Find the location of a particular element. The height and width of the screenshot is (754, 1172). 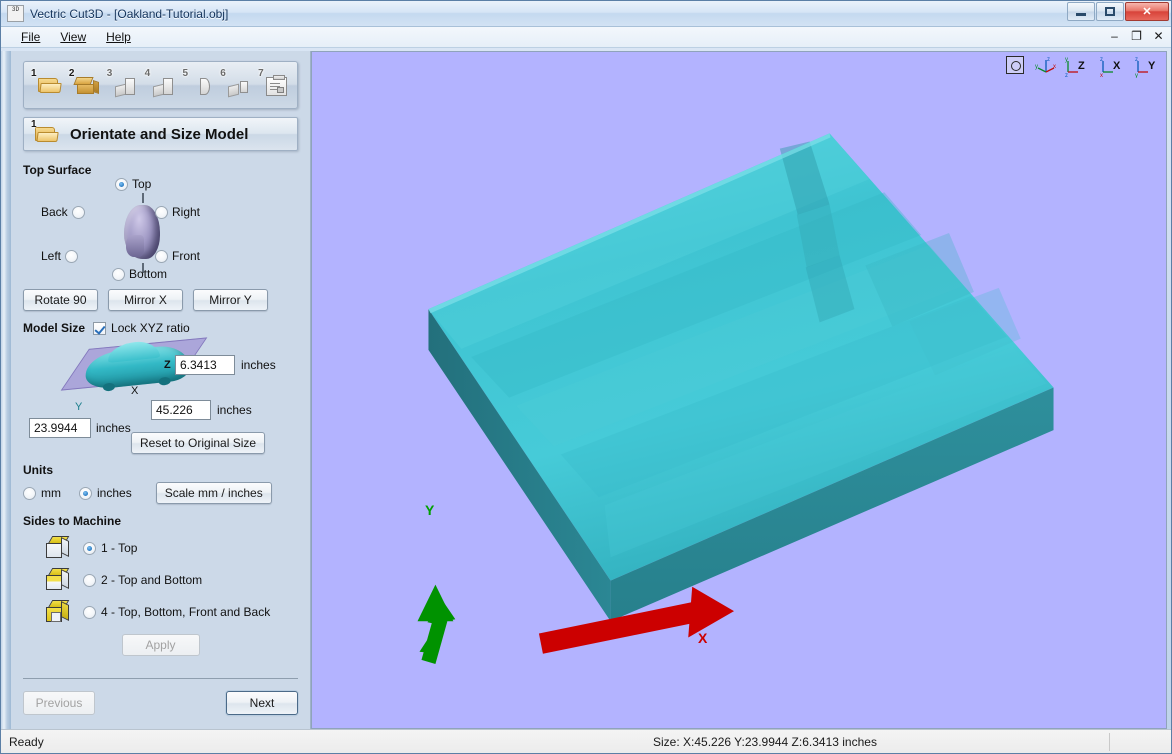

sides-option-1-radio: 1 - Top is located at coordinates (110, 548).